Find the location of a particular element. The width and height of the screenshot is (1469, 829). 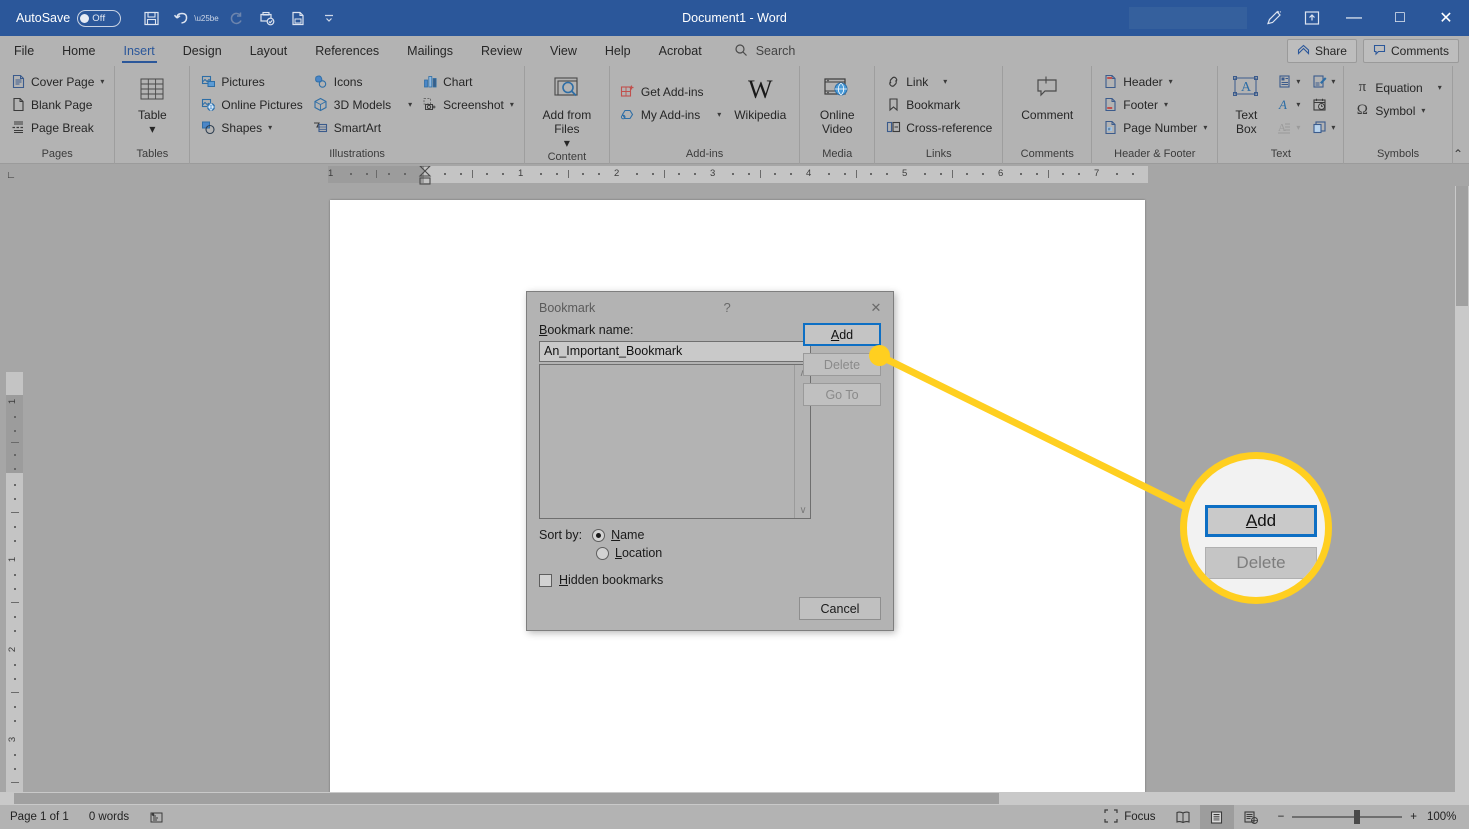

tab-insert: Insert is located at coordinates (139, 51).